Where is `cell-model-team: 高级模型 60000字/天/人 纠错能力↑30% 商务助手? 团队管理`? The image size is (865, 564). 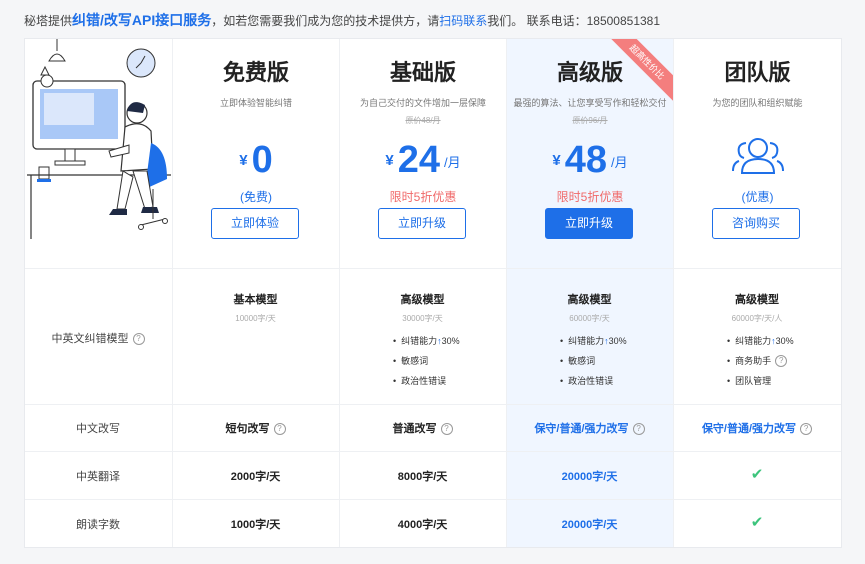 cell-model-team: 高级模型 60000字/天/人 纠错能力↑30% 商务助手? 团队管理 is located at coordinates (757, 336).